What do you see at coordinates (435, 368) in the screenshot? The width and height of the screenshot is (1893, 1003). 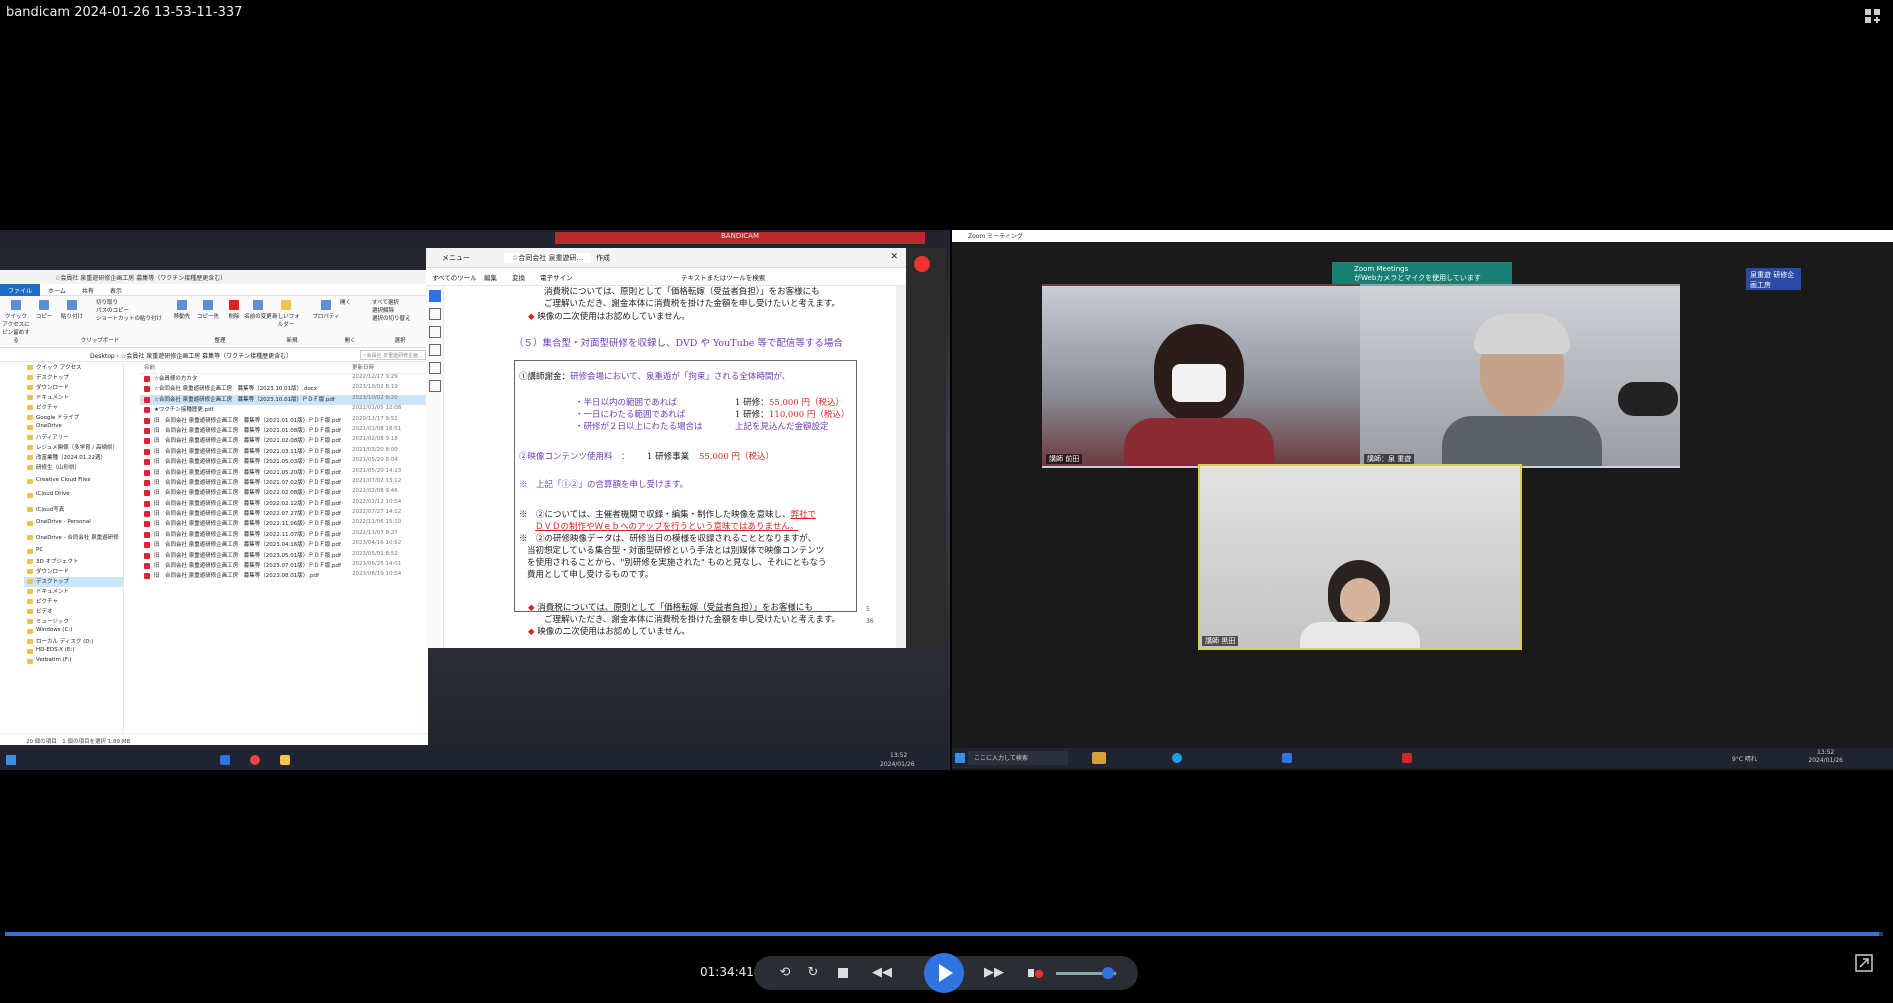 I see `text-tool-icon` at bounding box center [435, 368].